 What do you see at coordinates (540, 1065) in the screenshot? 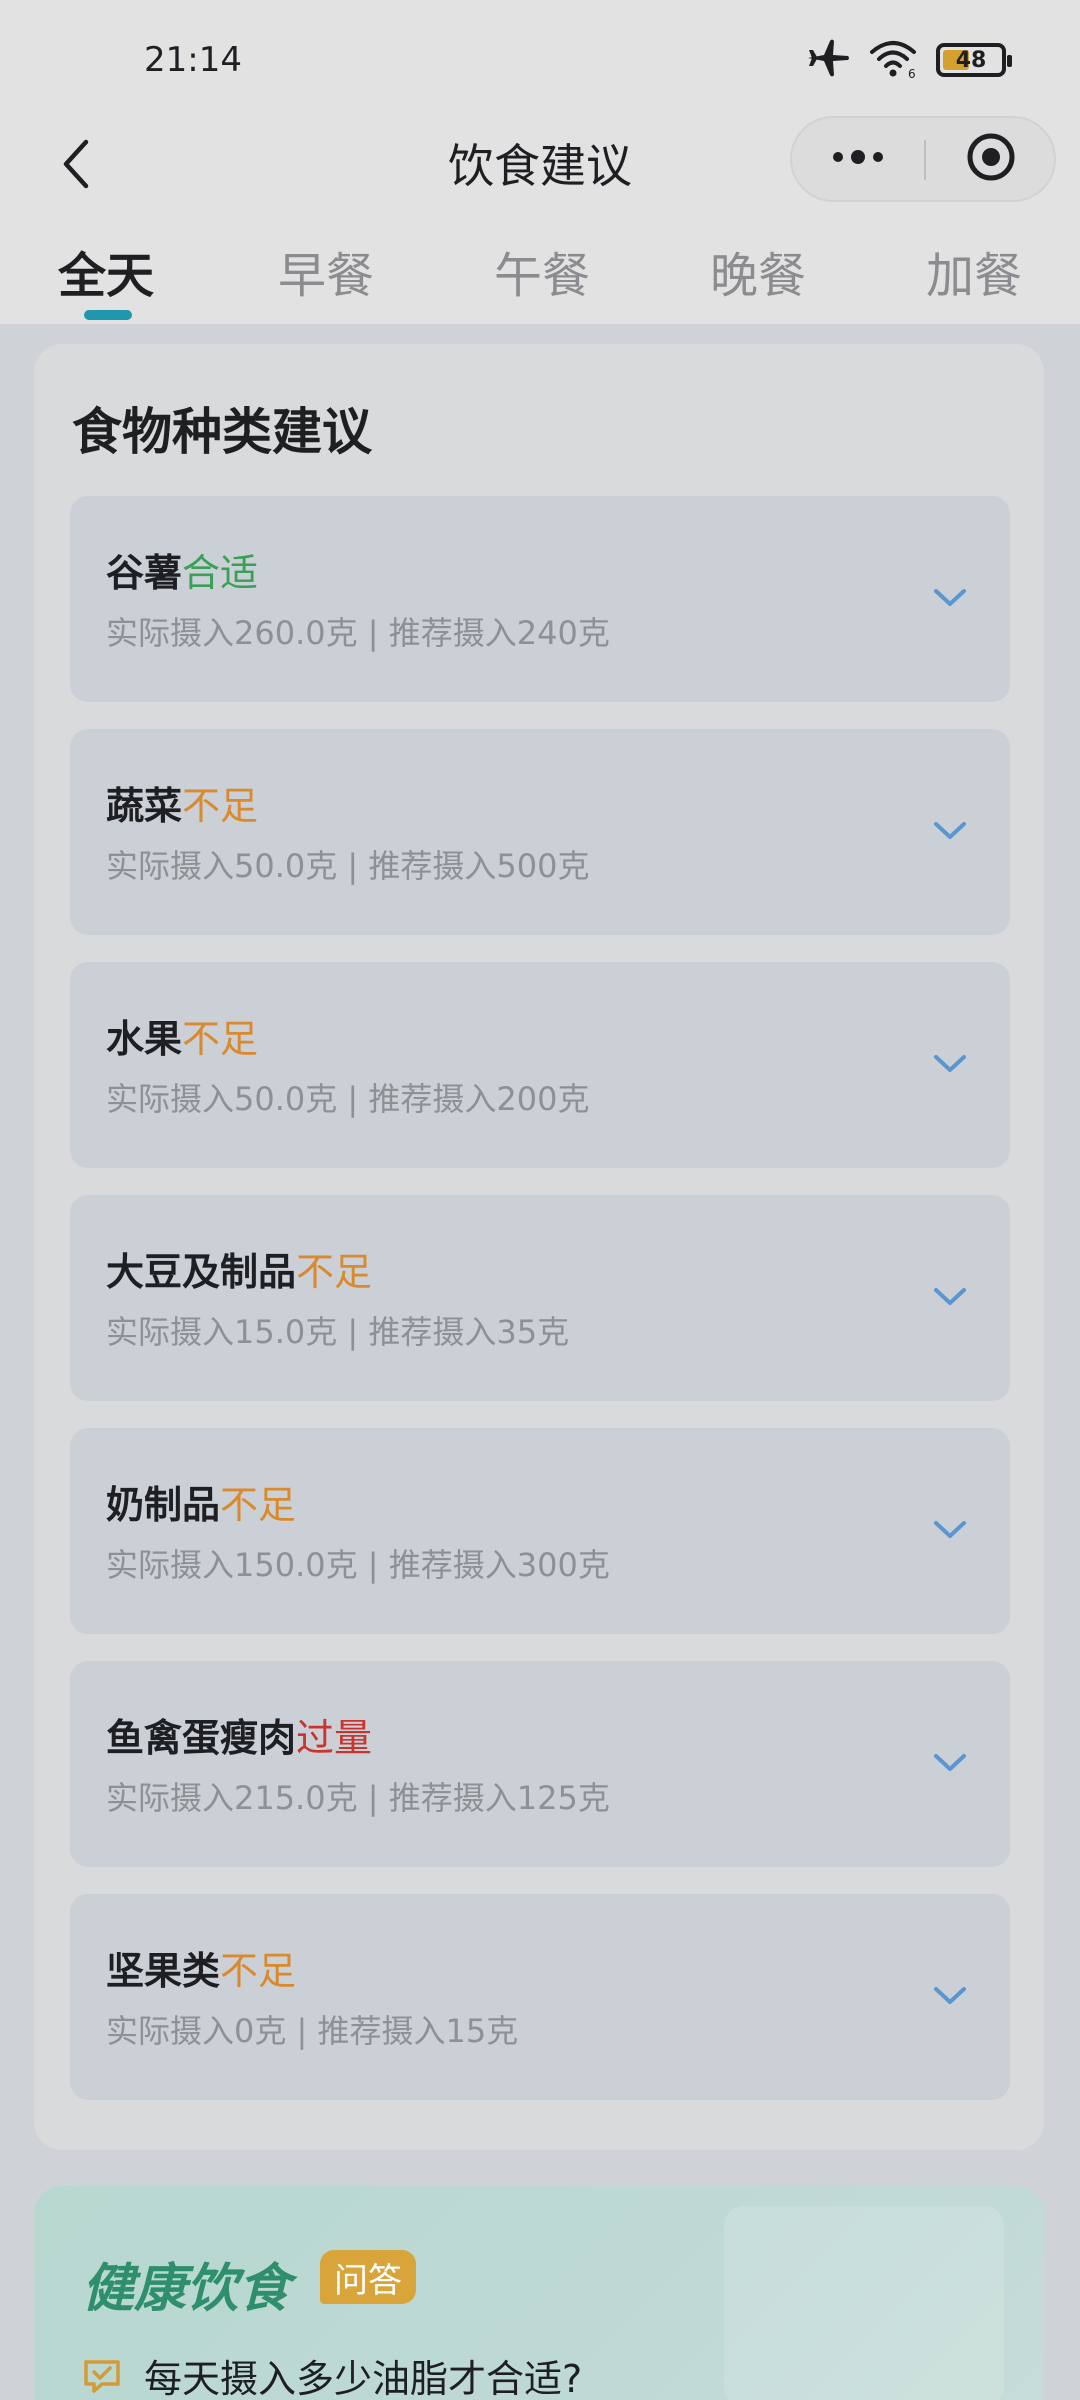
I see `food-item-fruit: 水果不足 实际摄入50.0克 | 推荐摄入200克` at bounding box center [540, 1065].